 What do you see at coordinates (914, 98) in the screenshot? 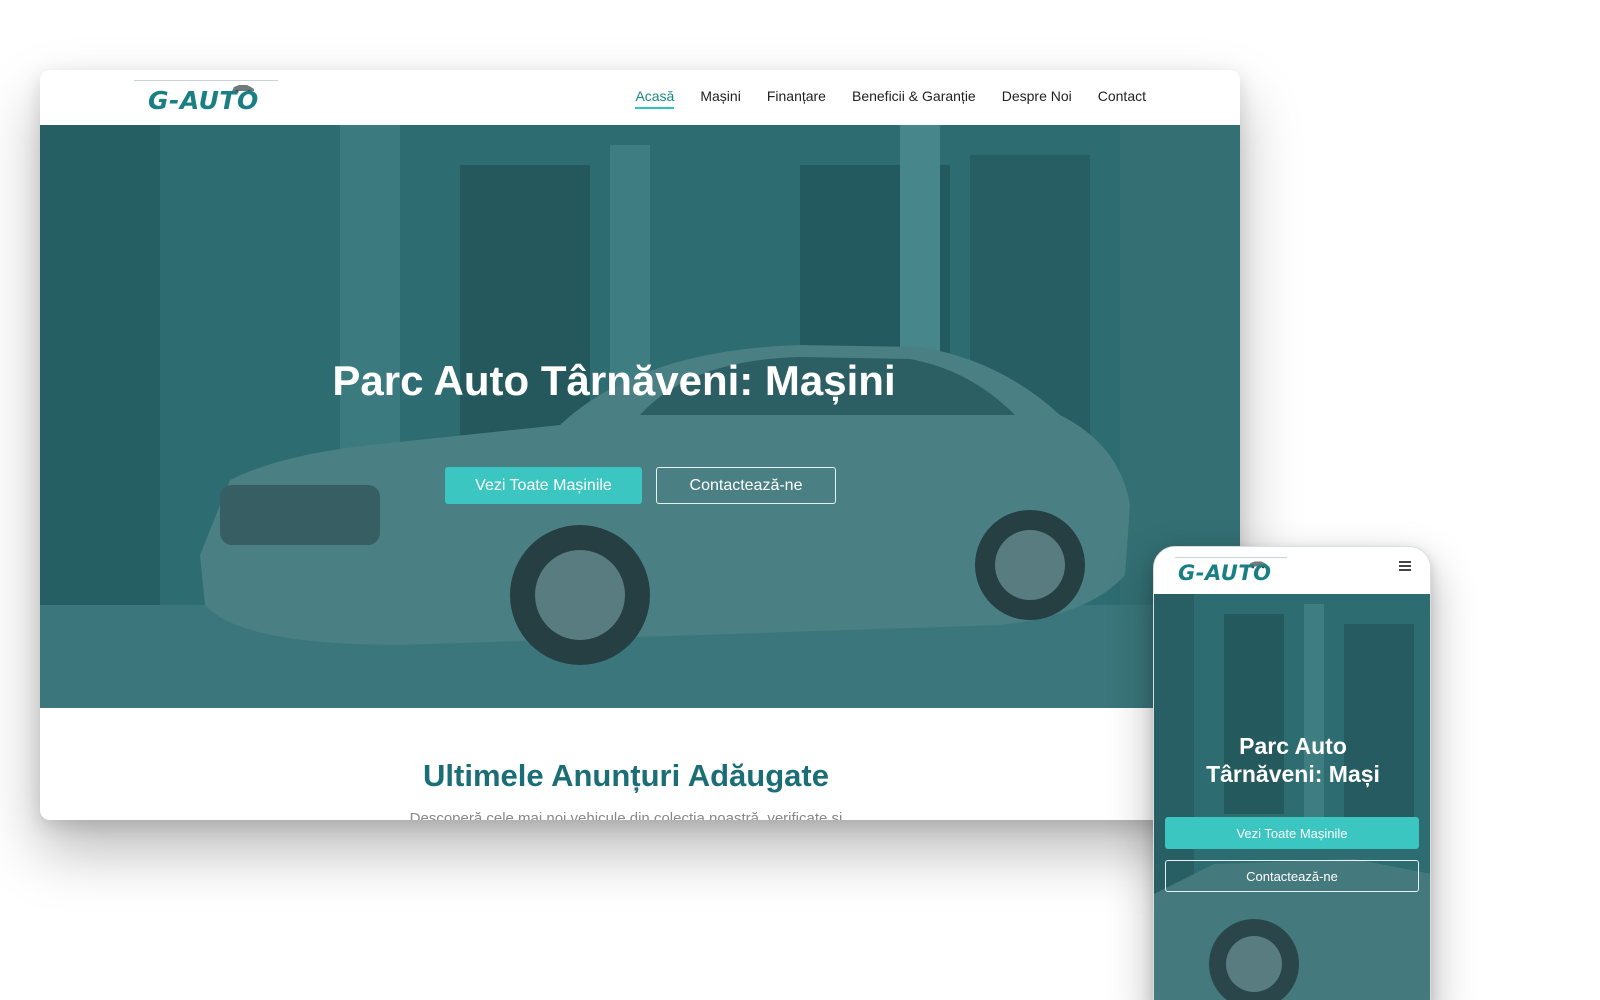
I see `nav-item-beneficii-garantie: Beneficii & Garanție` at bounding box center [914, 98].